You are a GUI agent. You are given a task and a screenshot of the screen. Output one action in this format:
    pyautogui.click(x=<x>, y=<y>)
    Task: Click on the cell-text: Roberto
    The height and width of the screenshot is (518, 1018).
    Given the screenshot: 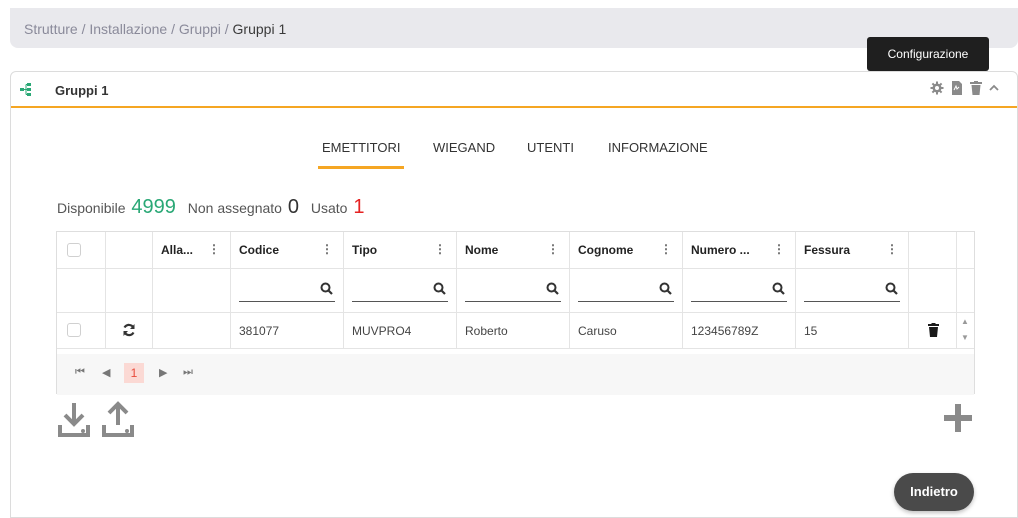 What is the action you would take?
    pyautogui.click(x=486, y=331)
    